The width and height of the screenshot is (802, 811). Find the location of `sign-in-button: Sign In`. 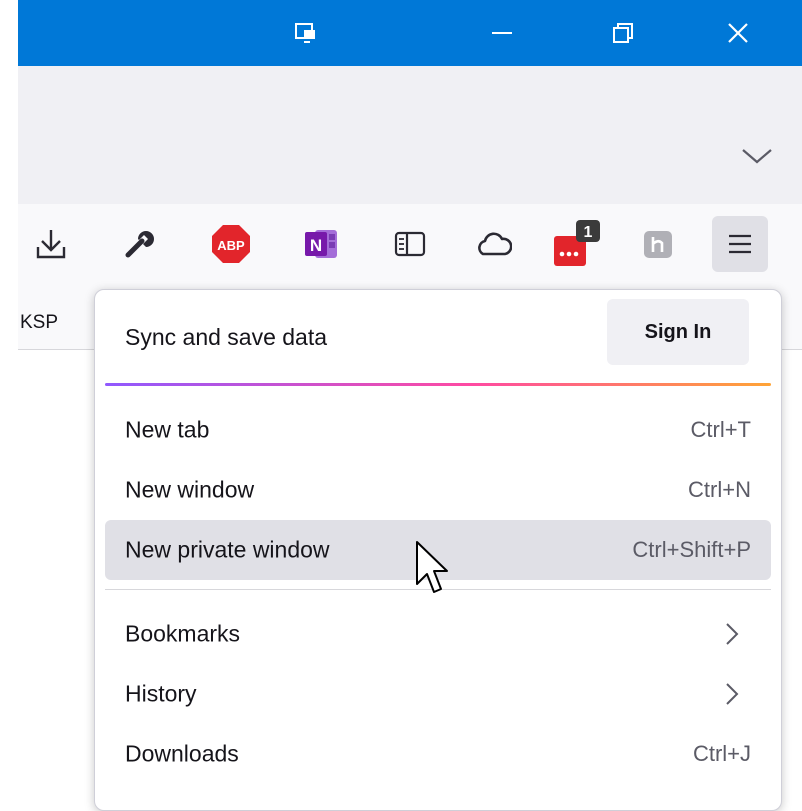

sign-in-button: Sign In is located at coordinates (678, 332).